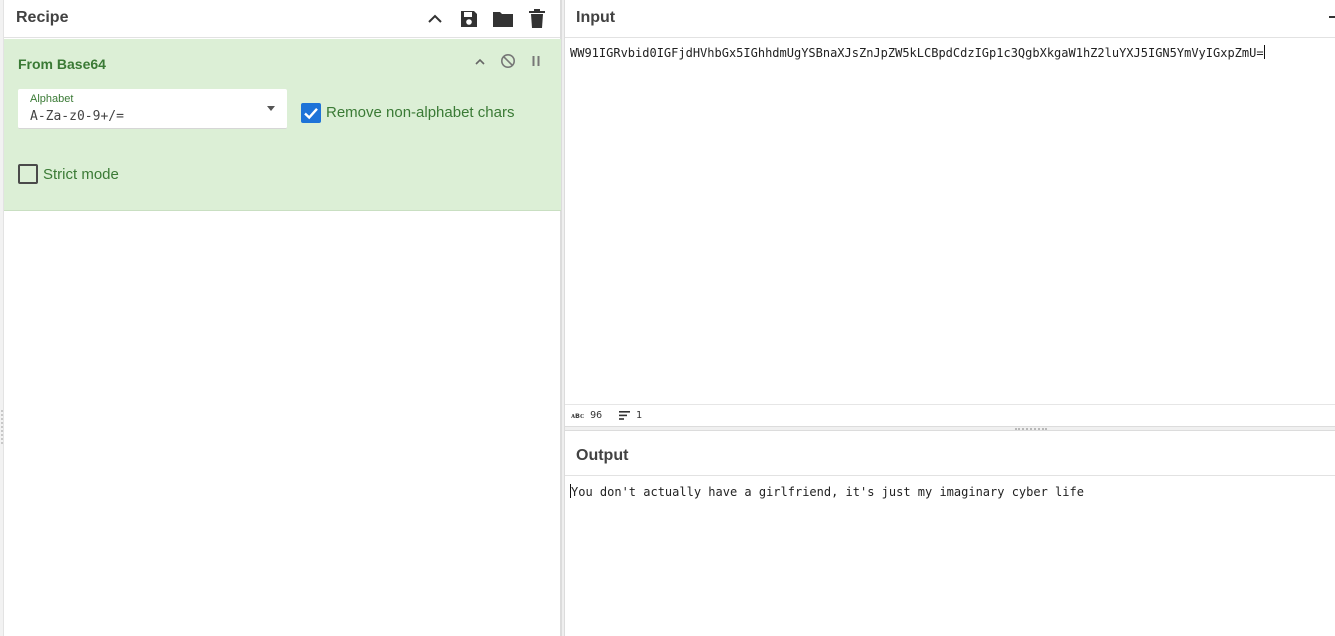 The height and width of the screenshot is (636, 1335). I want to click on save-icon, so click(469, 19).